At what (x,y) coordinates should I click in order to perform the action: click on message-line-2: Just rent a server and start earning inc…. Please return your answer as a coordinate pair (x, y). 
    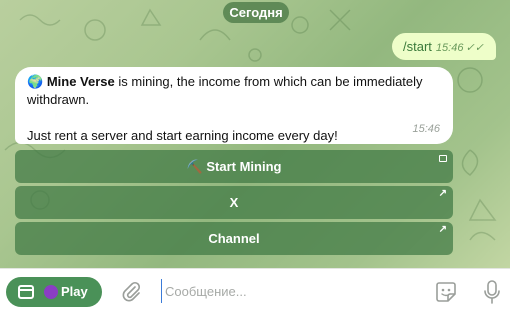
    Looking at the image, I should click on (182, 135).